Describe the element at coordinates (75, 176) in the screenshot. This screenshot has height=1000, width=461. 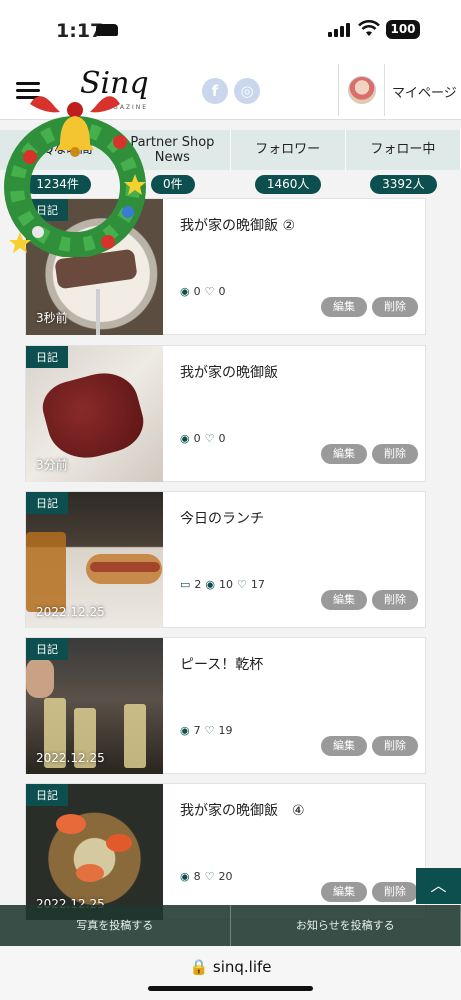
I see `christmas-wreath-icon` at that location.